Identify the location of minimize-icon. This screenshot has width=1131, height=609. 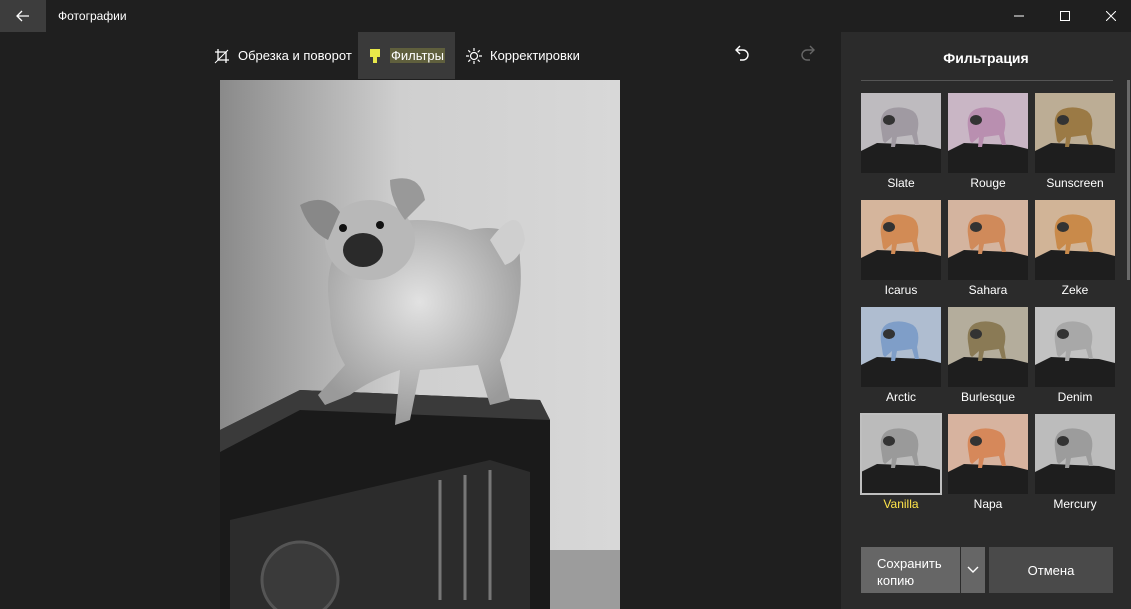
(1019, 16).